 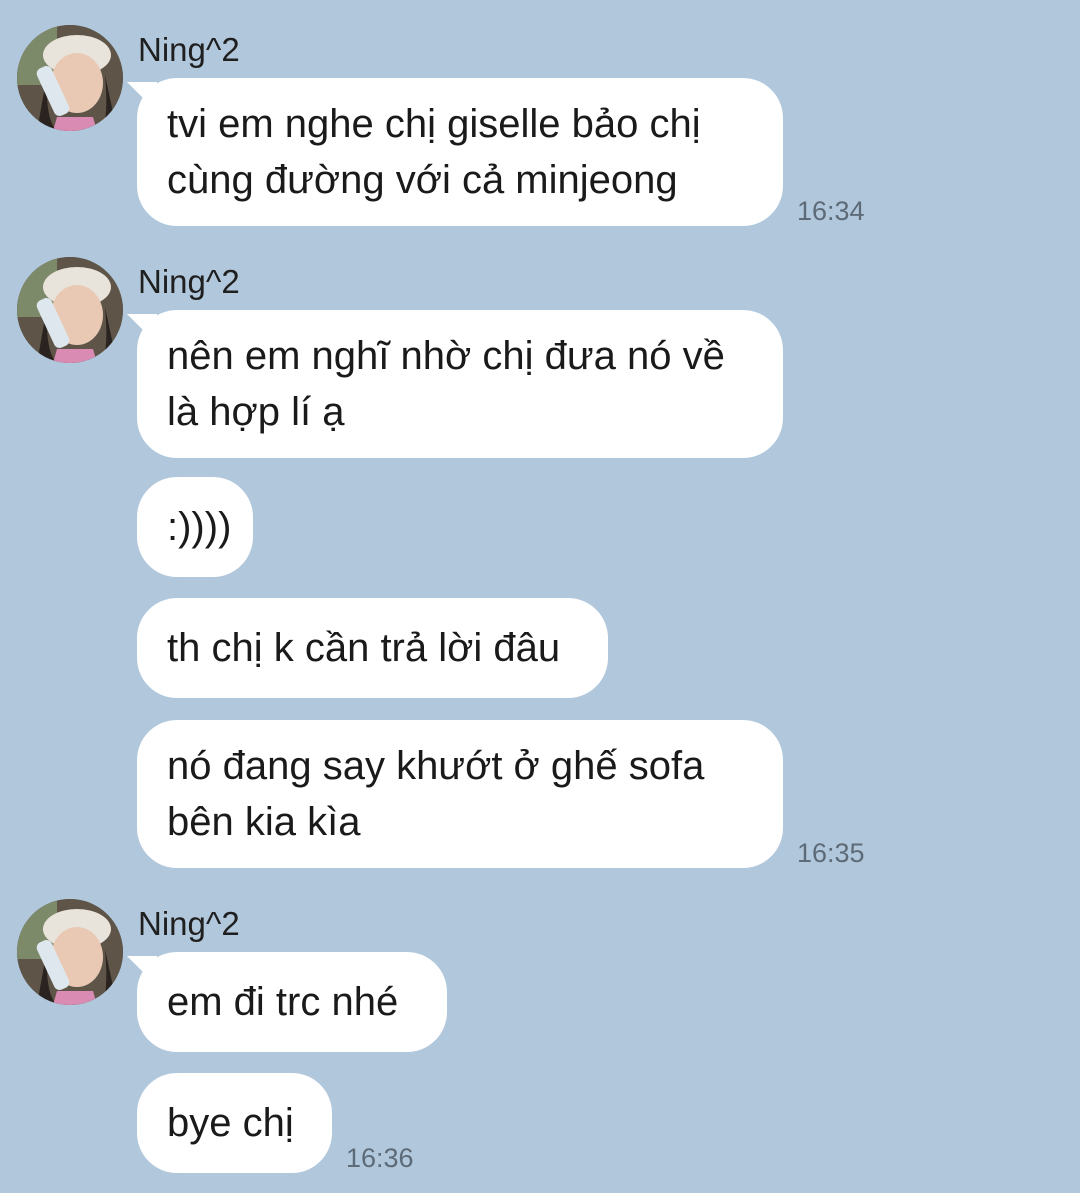 I want to click on message-text: bye chị, so click(x=230, y=1123).